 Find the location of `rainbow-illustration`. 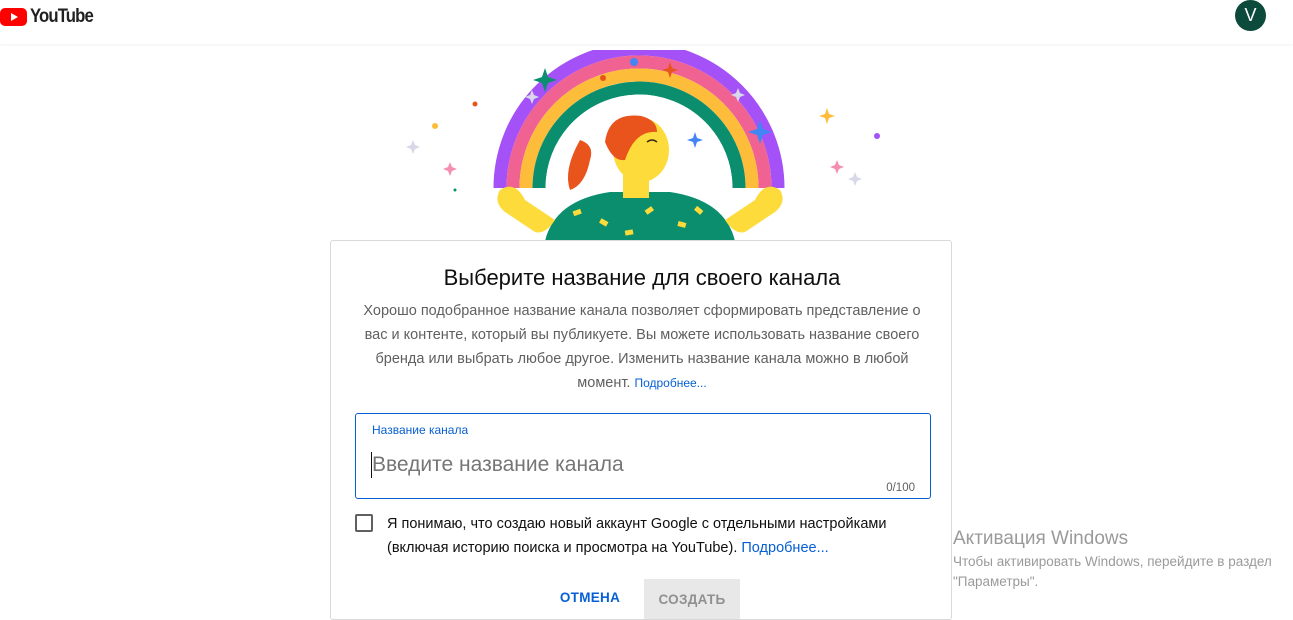

rainbow-illustration is located at coordinates (643, 145).